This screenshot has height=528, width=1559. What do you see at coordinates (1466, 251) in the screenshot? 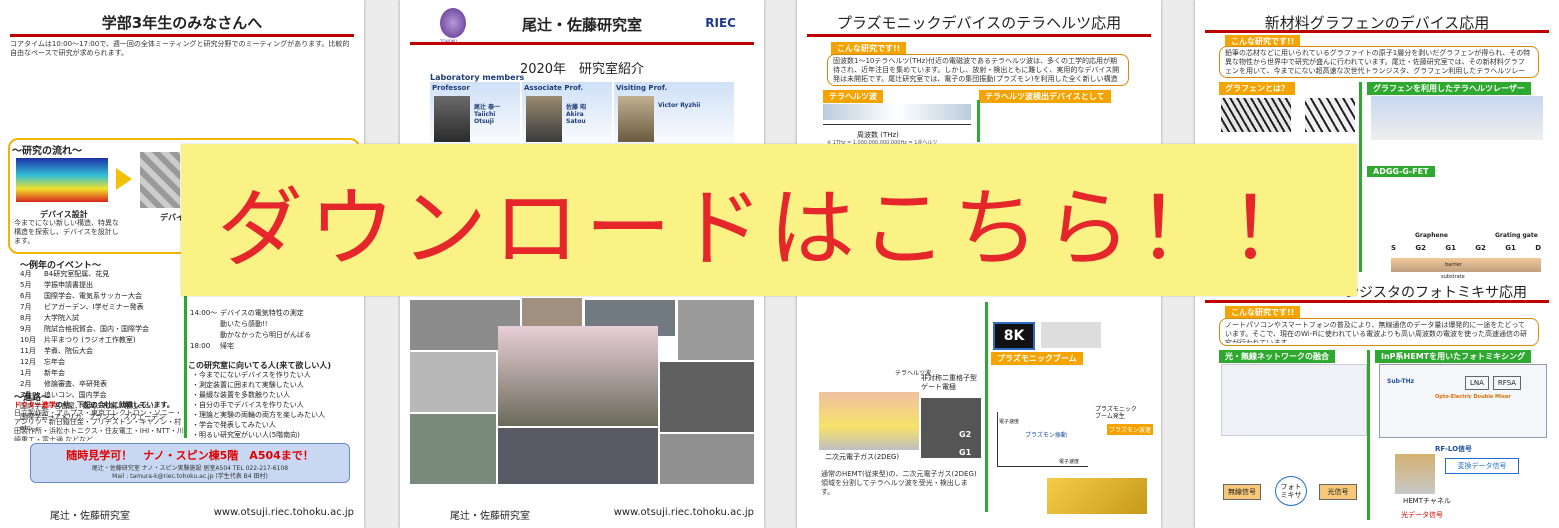
I see `gate-label-row: S G2 G1 G2 G1 D` at bounding box center [1466, 251].